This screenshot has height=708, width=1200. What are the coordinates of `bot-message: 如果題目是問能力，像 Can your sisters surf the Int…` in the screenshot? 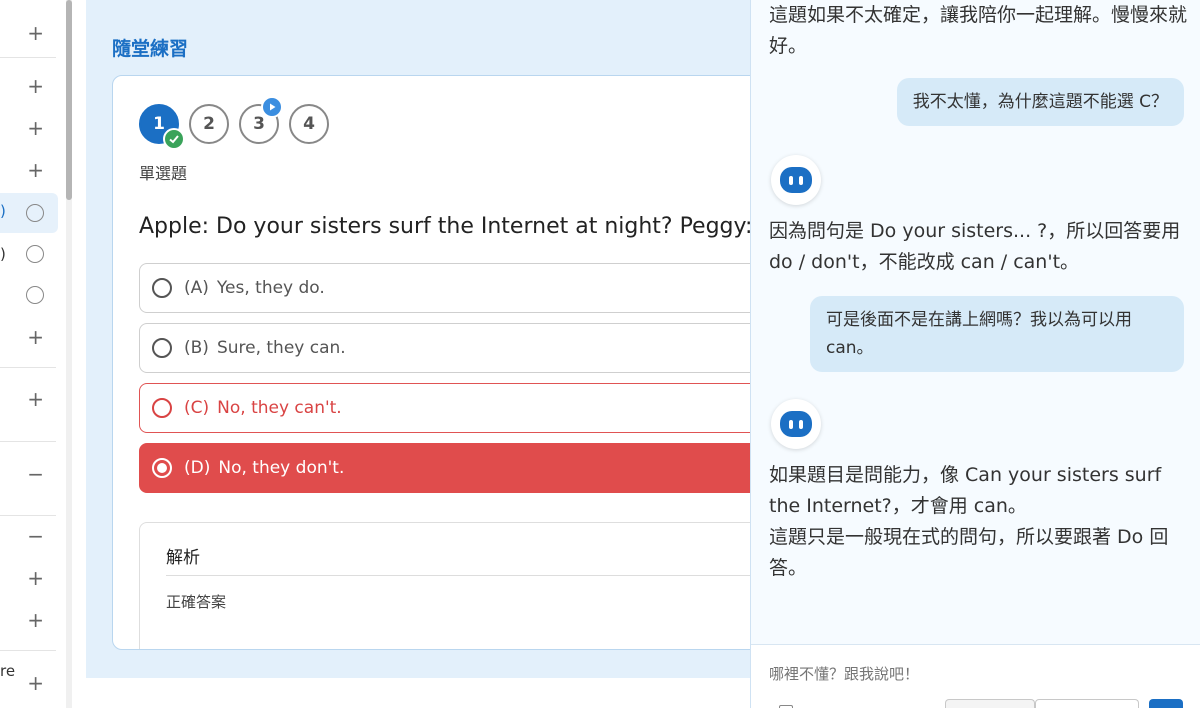 It's located at (965, 490).